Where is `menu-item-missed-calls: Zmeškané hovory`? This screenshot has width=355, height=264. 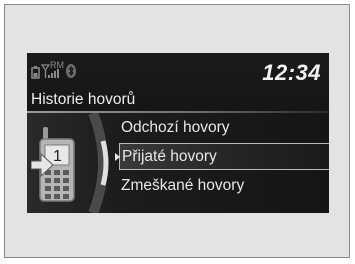 menu-item-missed-calls: Zmeškané hovory is located at coordinates (224, 186).